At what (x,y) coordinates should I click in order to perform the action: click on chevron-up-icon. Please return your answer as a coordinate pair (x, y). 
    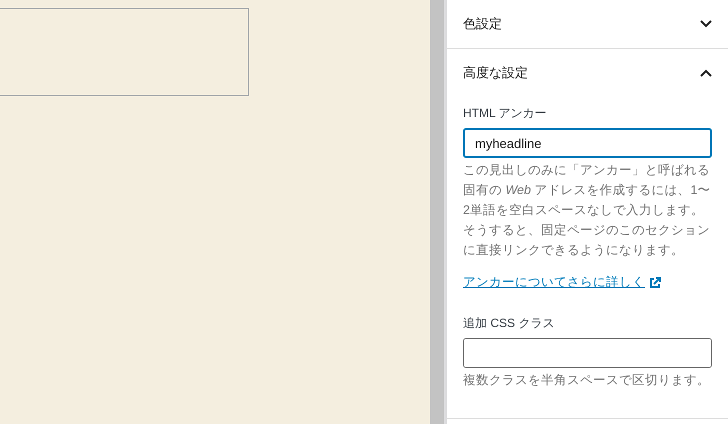
    Looking at the image, I should click on (706, 73).